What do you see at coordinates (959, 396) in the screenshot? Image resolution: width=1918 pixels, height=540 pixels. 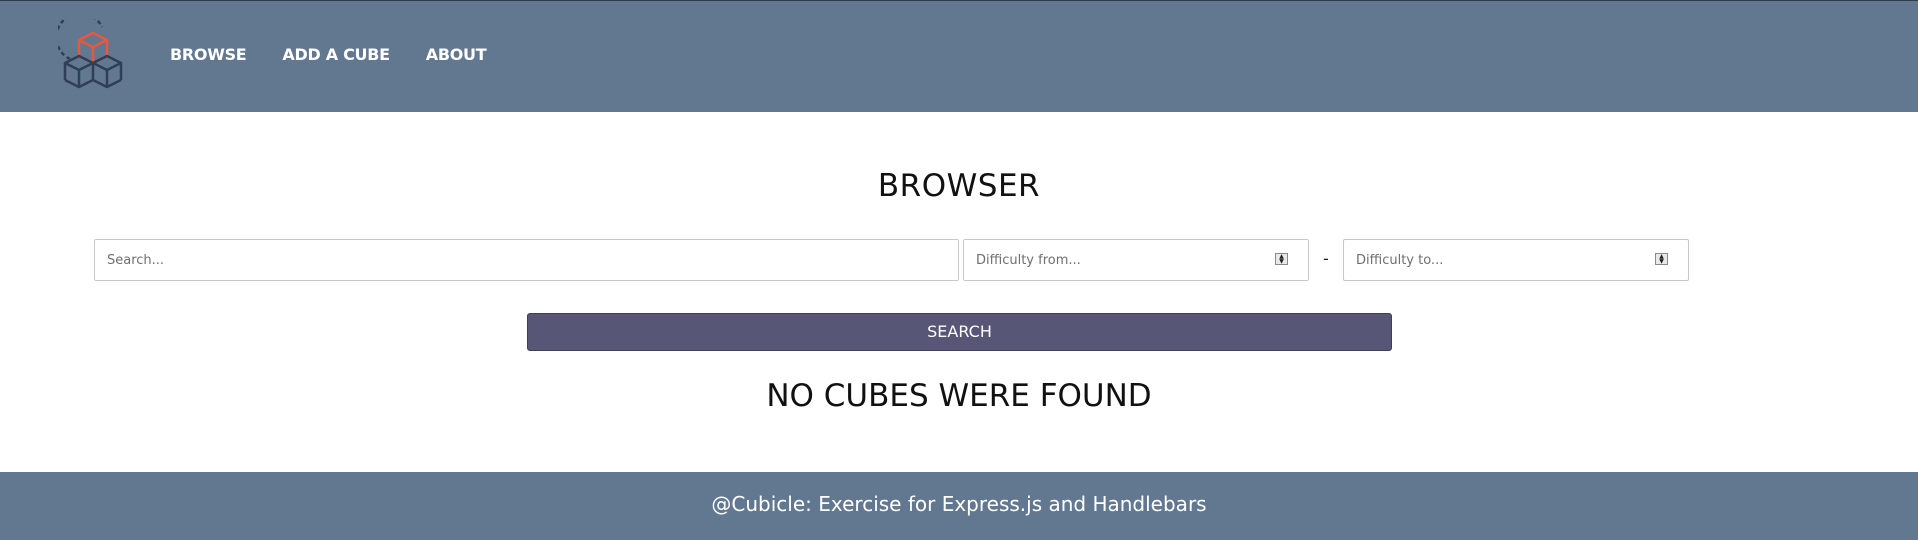 I see `no-results-message: NO CUBES WERE FOUND` at bounding box center [959, 396].